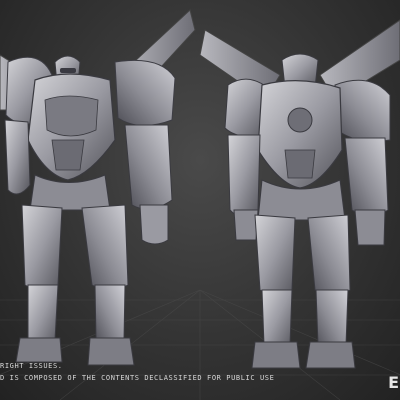  I want to click on front-visor, so click(68, 70).